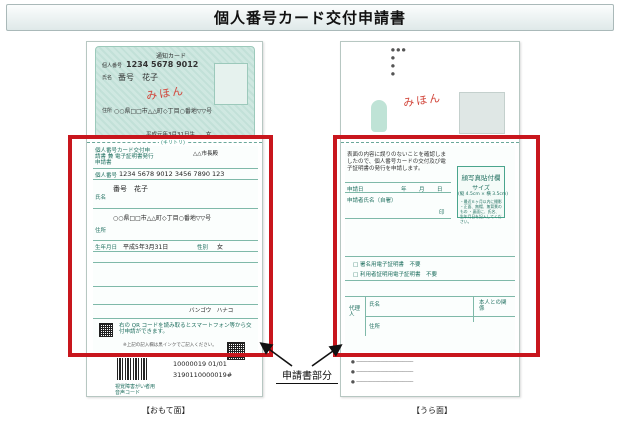 This screenshot has width=620, height=429. I want to click on back-caption: 【うら面】, so click(432, 410).